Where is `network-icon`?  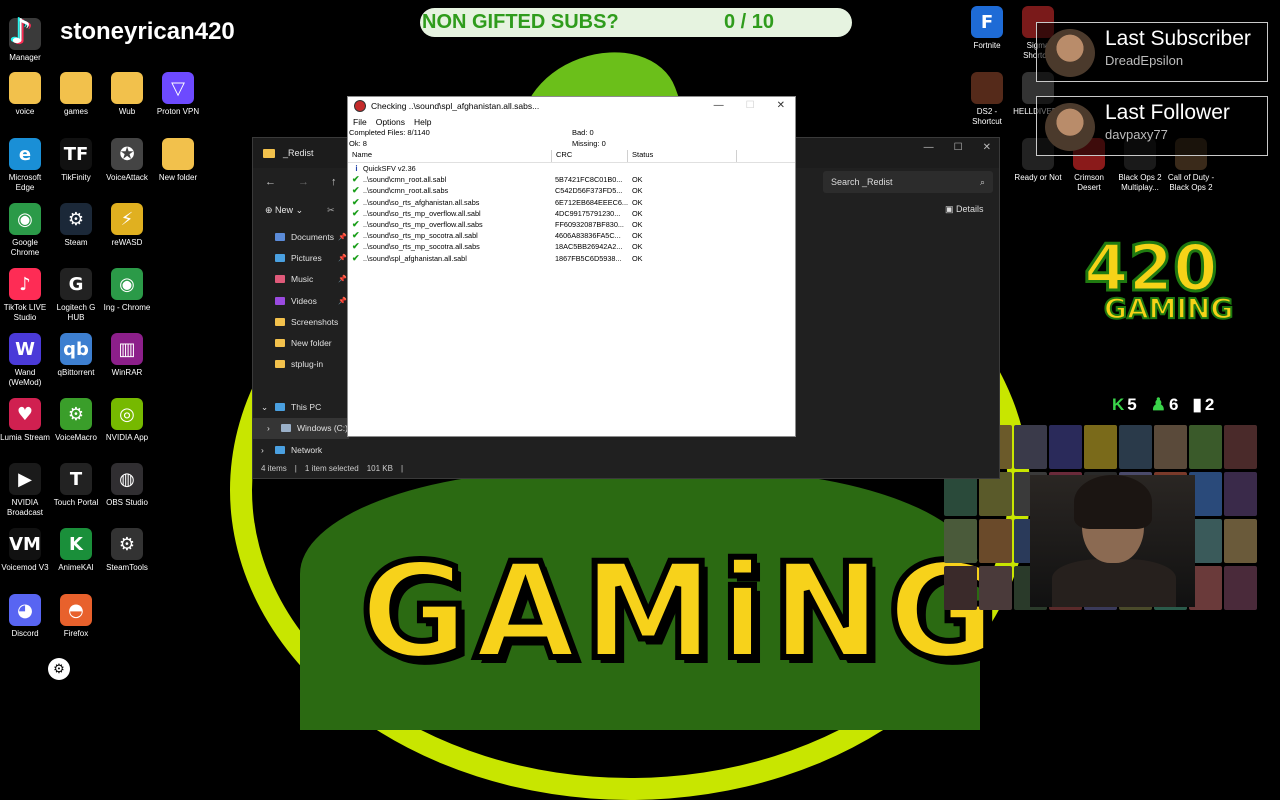
network-icon is located at coordinates (280, 449).